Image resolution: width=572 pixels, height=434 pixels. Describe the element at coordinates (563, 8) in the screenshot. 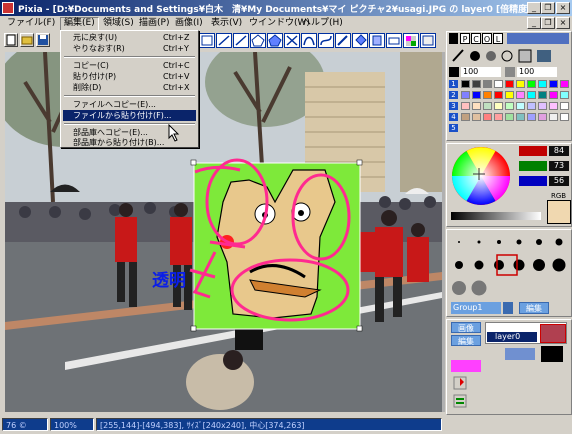

I see `close-button: ×` at that location.